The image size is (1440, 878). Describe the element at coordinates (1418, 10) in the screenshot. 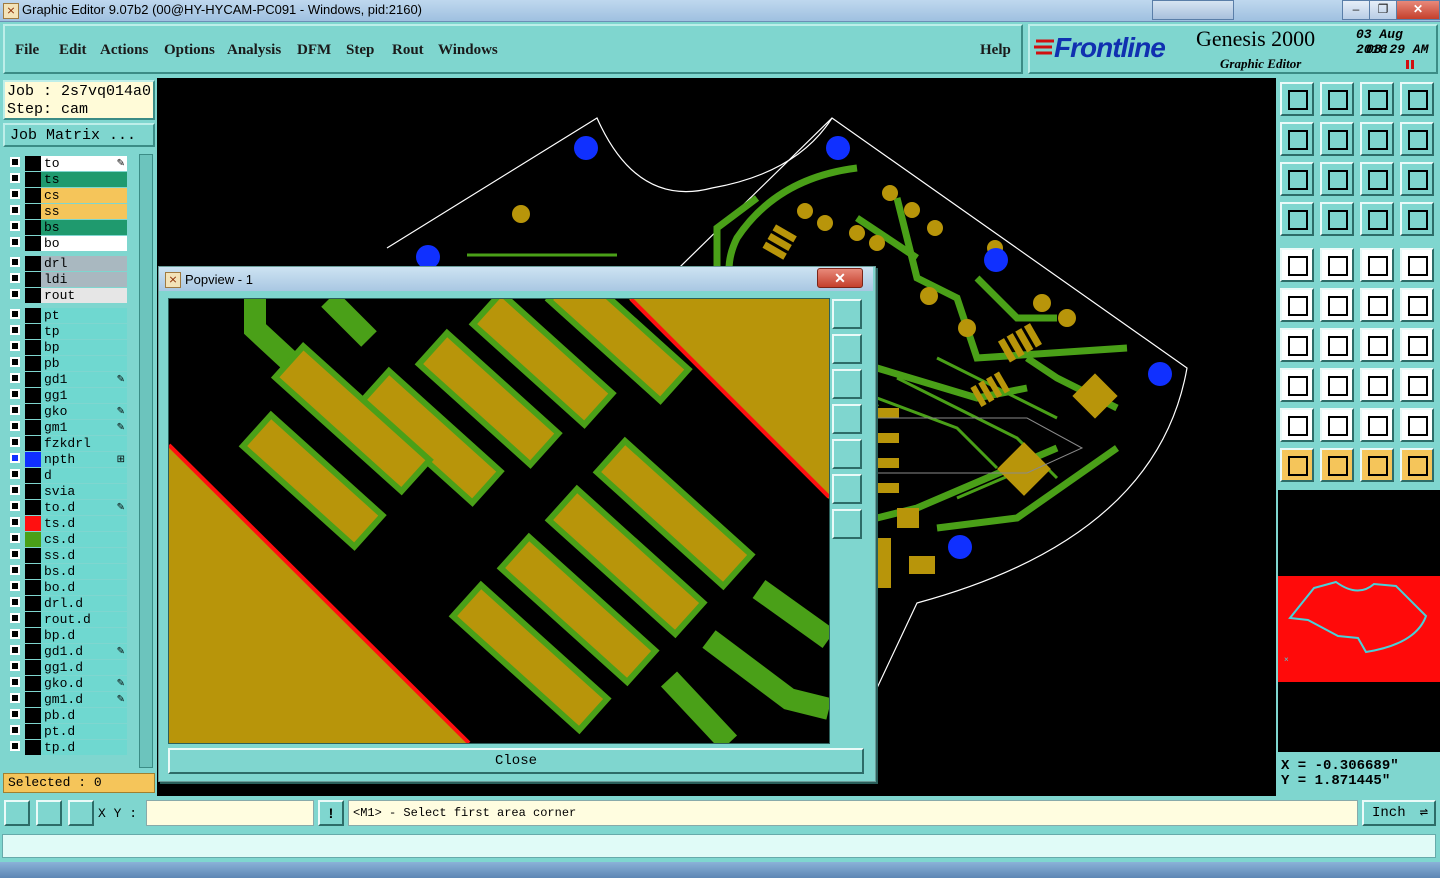

I see `close-icon: ✕` at that location.